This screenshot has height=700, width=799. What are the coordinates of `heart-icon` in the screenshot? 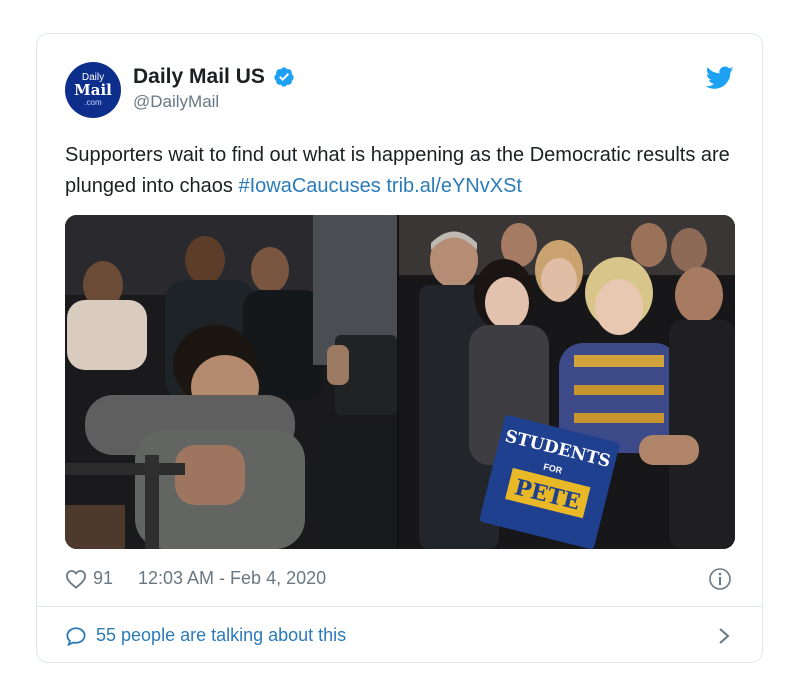 It's located at (76, 579).